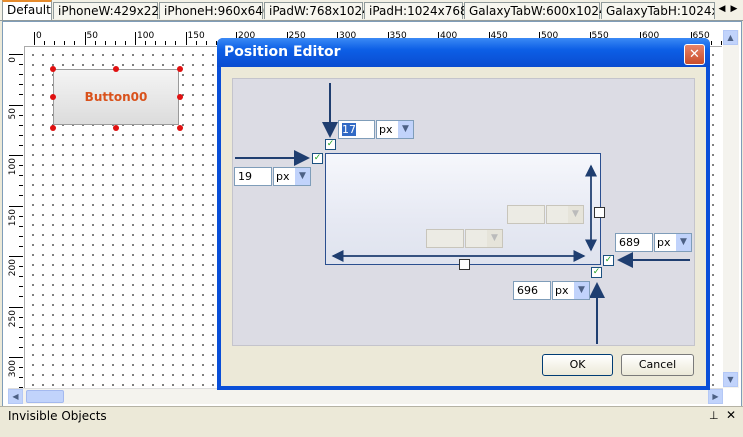 This screenshot has width=743, height=437. I want to click on right-unit-select: px ▼, so click(673, 242).